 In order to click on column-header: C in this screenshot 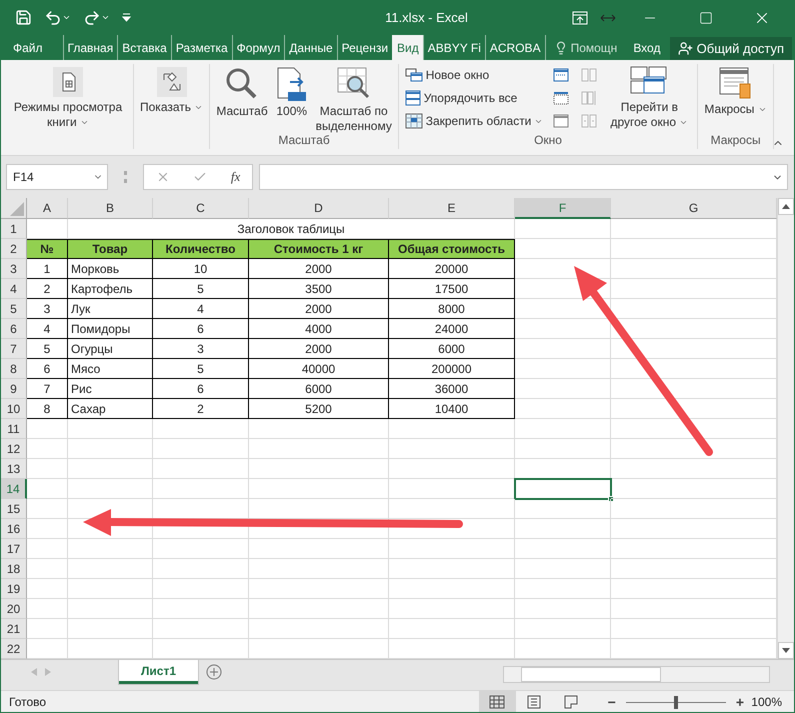, I will do `click(201, 208)`.